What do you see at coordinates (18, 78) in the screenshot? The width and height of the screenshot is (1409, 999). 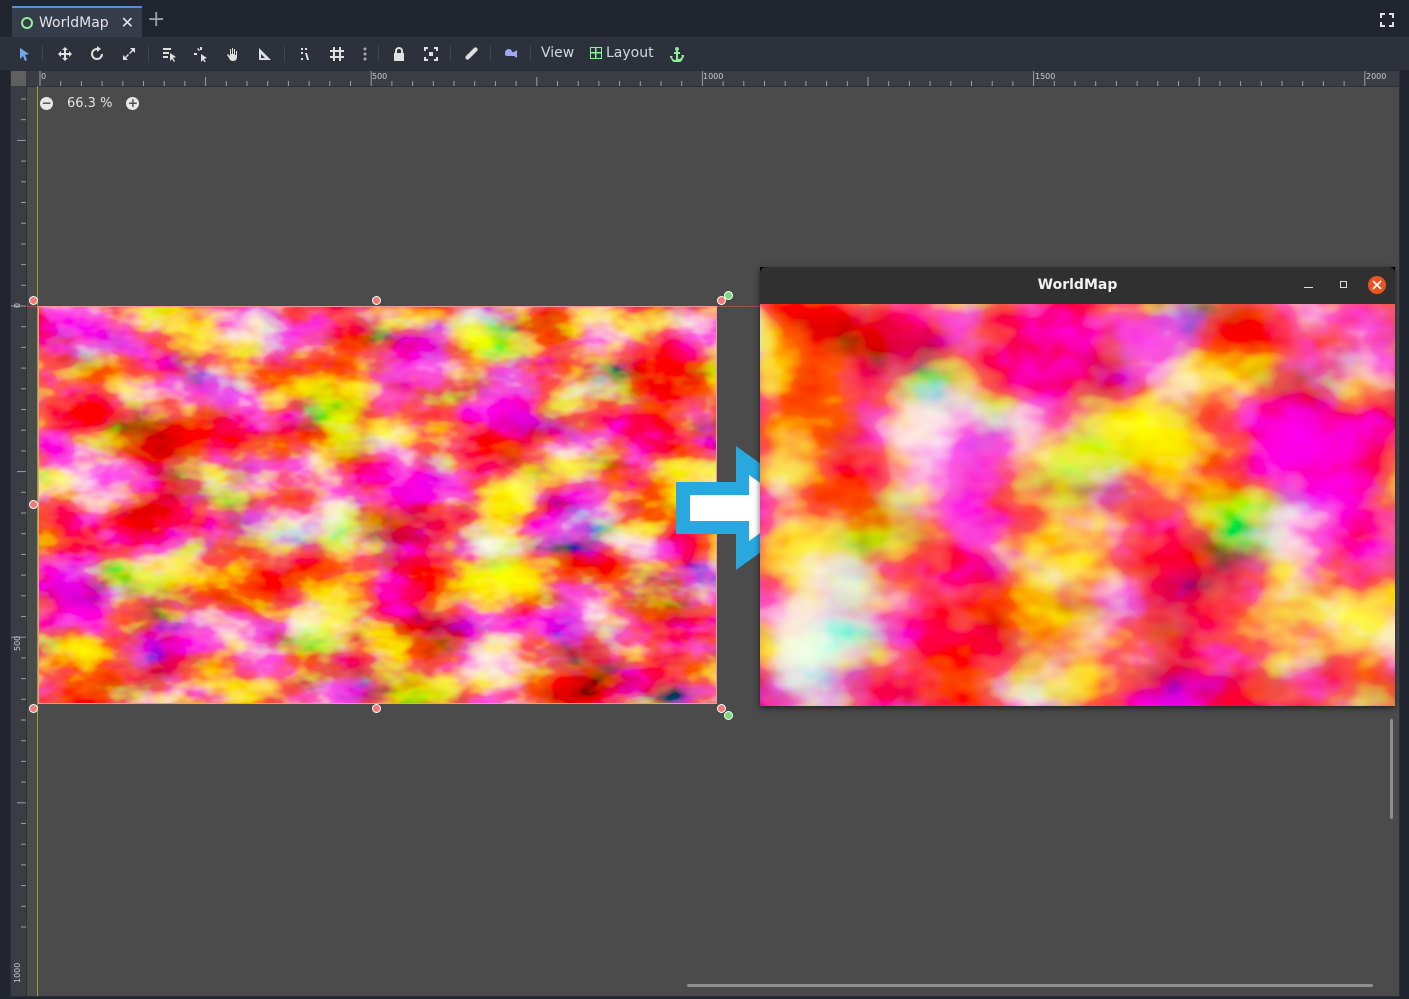 I see `ruler-corner` at bounding box center [18, 78].